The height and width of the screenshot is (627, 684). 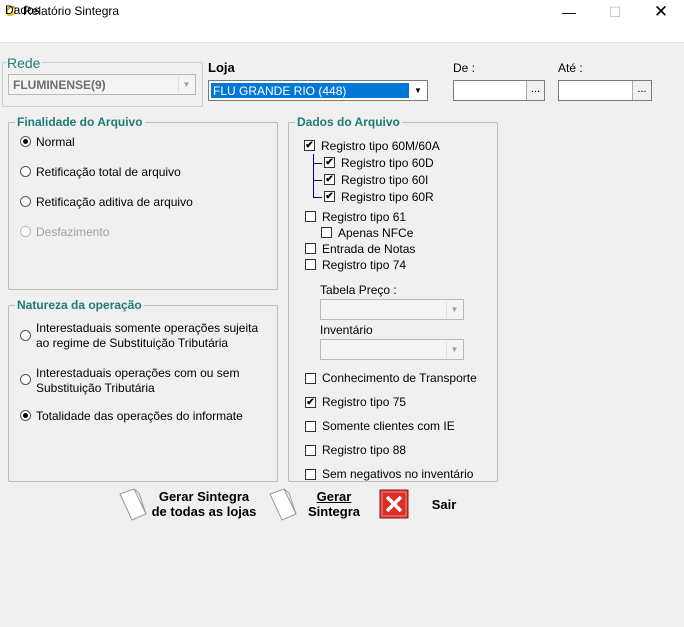 I want to click on radio-totalidade, so click(x=25, y=415).